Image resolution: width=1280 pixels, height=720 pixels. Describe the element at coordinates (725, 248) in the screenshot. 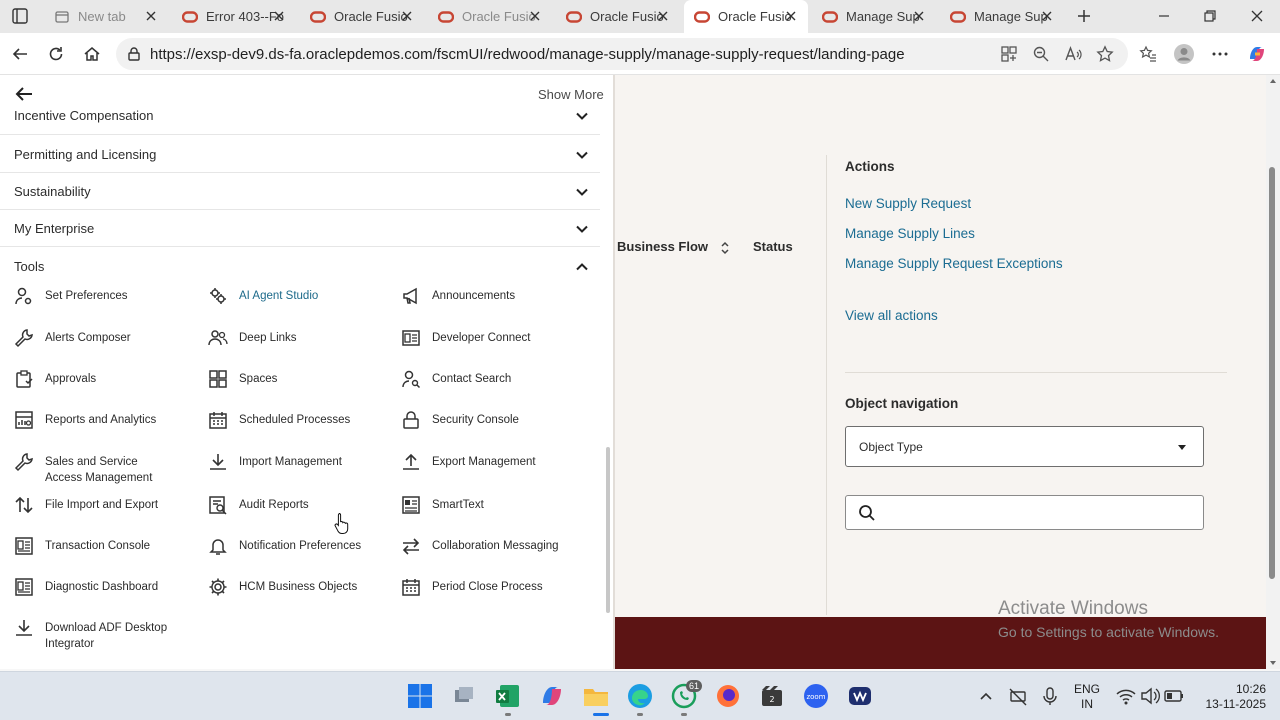

I see `sort-icon` at that location.